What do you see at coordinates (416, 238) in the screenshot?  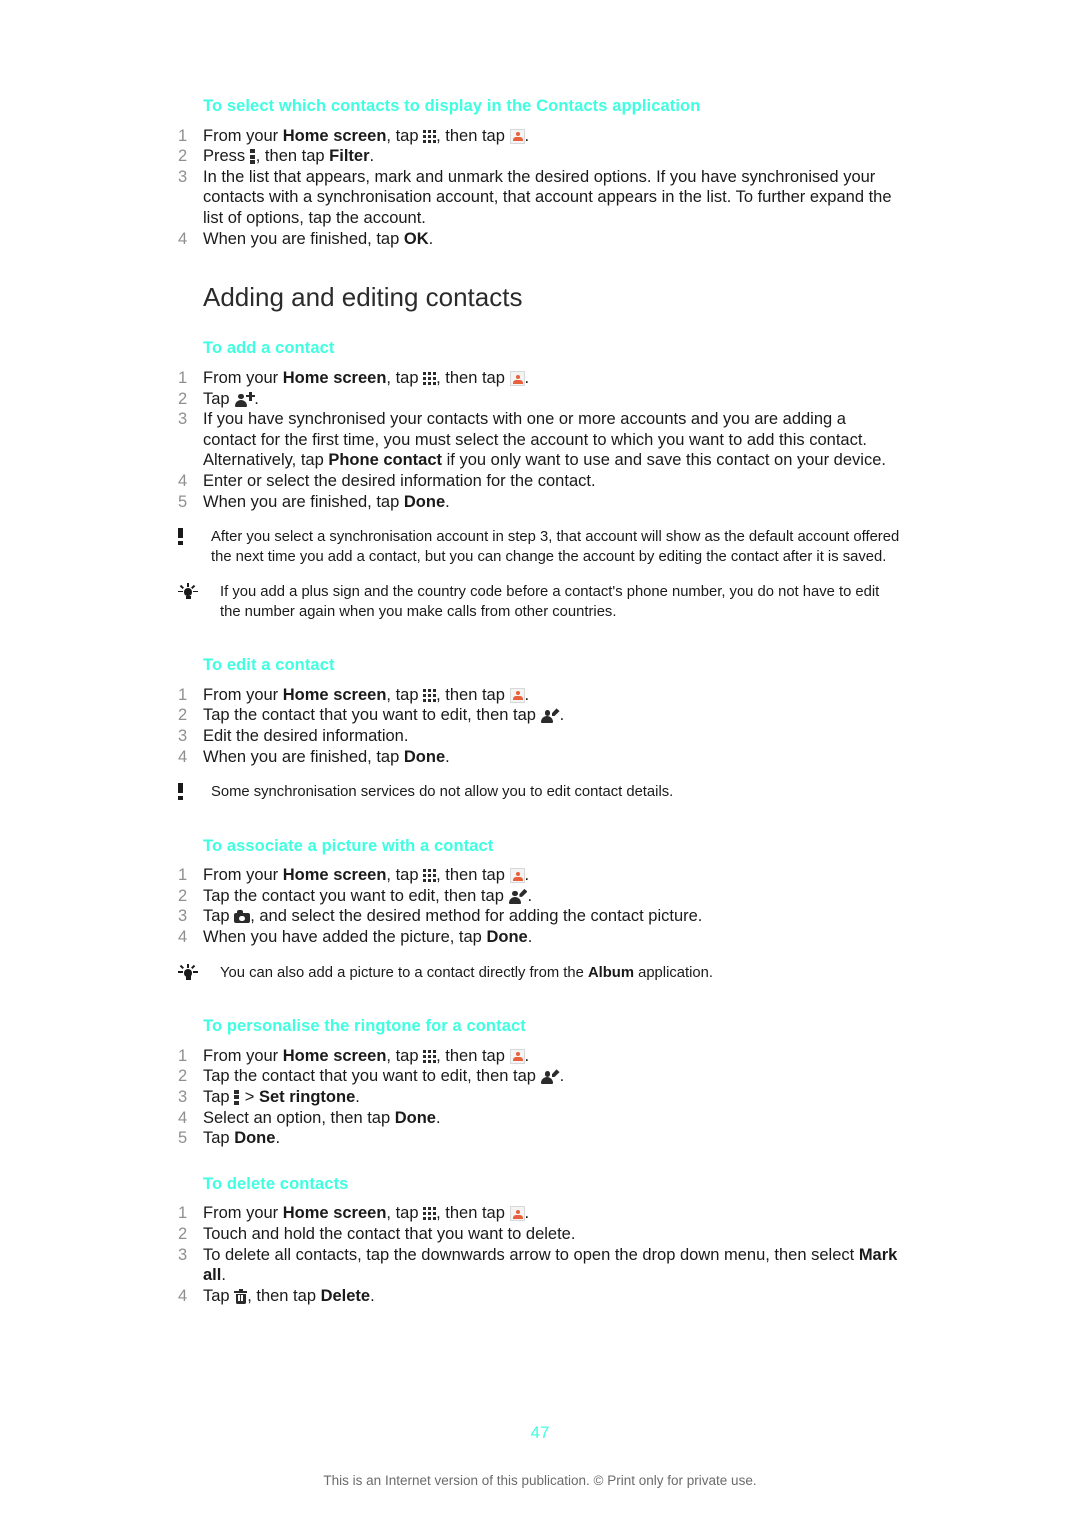 I see `ui-term-ok: OK` at bounding box center [416, 238].